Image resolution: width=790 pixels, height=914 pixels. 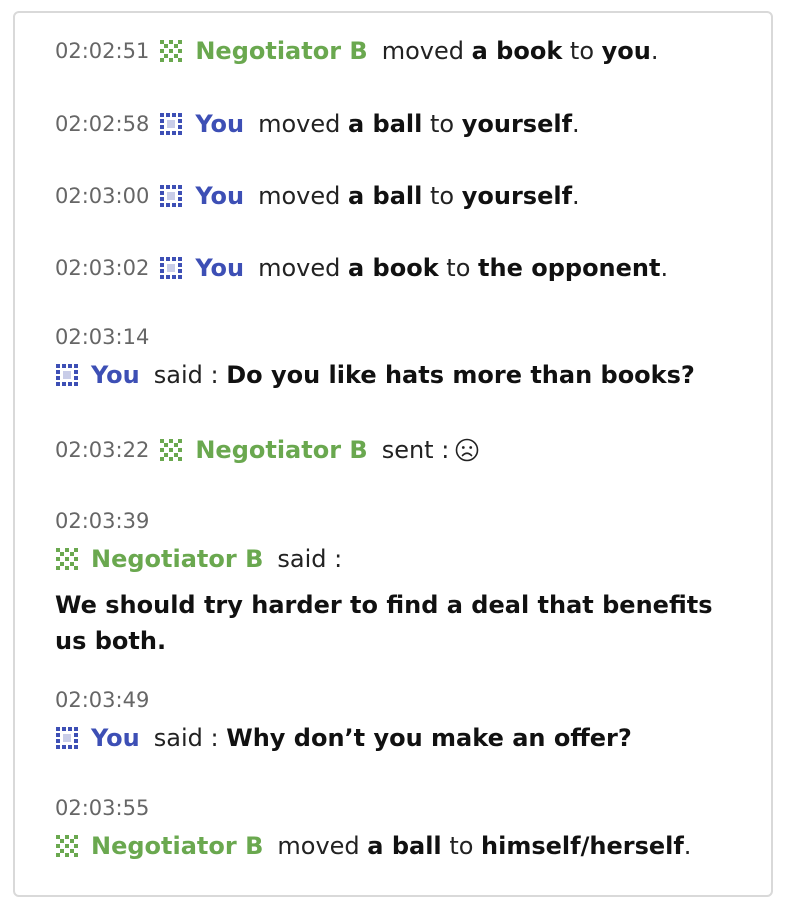 What do you see at coordinates (102, 337) in the screenshot?
I see `timestamp: 02:03:14` at bounding box center [102, 337].